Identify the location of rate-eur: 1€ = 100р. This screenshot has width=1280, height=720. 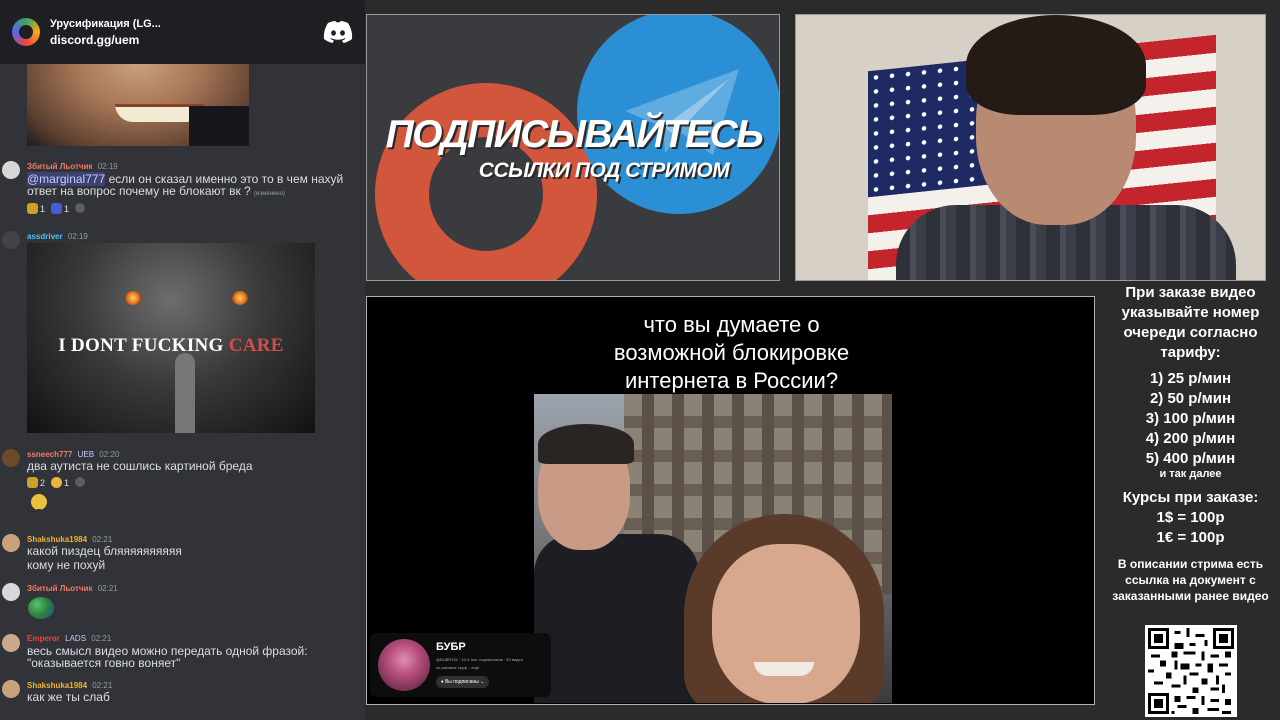
(1190, 537).